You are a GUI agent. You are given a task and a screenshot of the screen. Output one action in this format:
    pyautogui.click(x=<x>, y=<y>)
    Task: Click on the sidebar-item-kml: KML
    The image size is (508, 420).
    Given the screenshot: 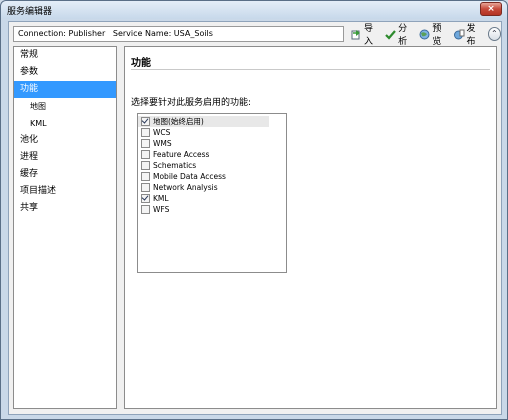 What is the action you would take?
    pyautogui.click(x=65, y=123)
    